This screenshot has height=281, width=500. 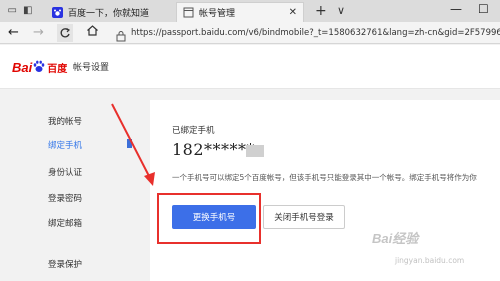 What do you see at coordinates (188, 12) in the screenshot?
I see `page-icon` at bounding box center [188, 12].